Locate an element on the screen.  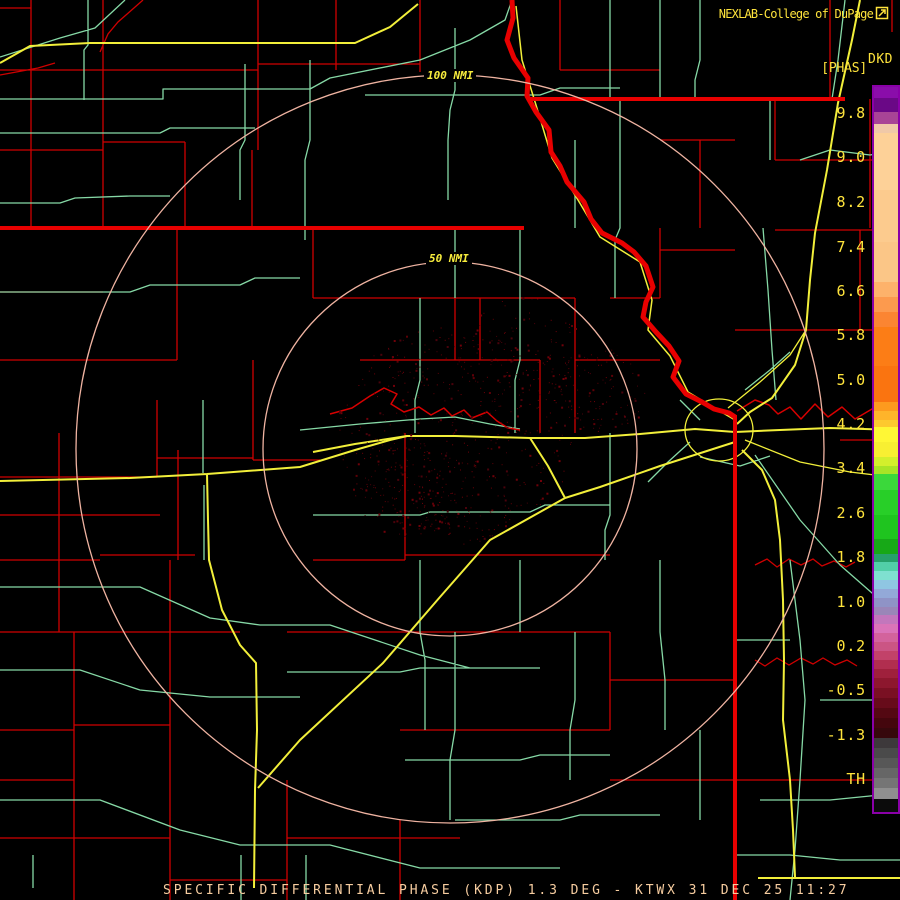
product-phase-label: [PHAS] is located at coordinates (844, 68).